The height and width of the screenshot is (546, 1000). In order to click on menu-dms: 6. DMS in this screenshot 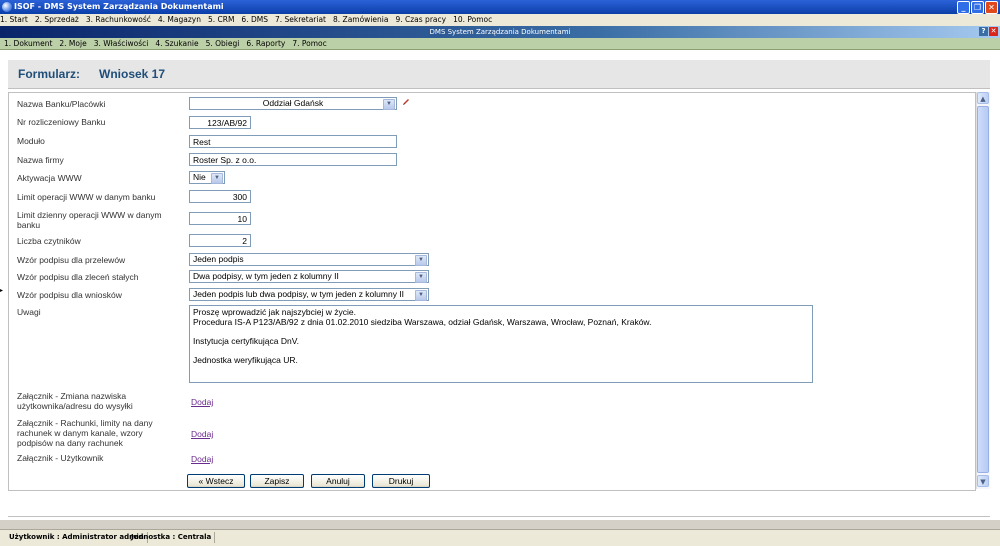, I will do `click(254, 19)`.